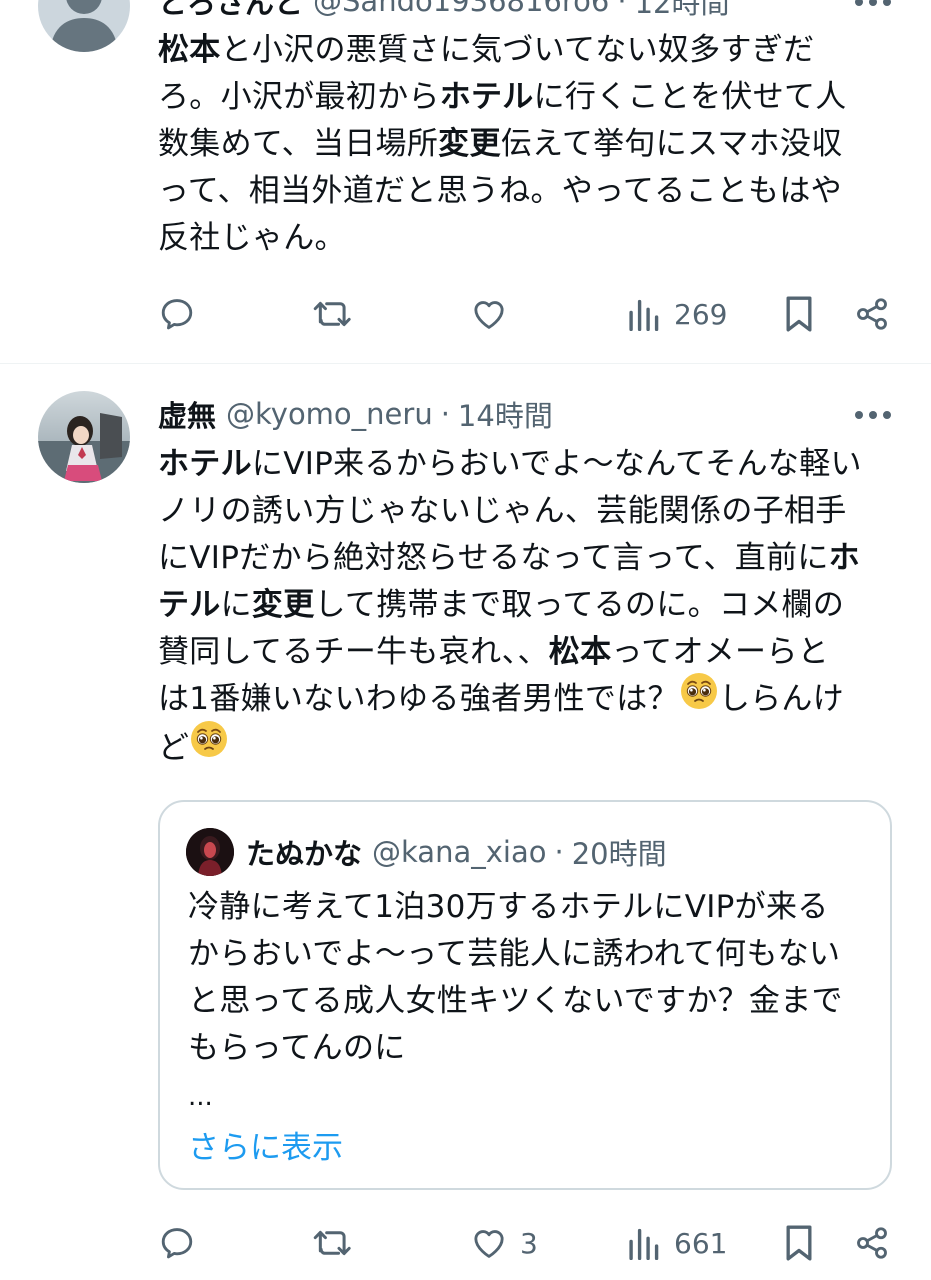 The height and width of the screenshot is (1280, 931). What do you see at coordinates (682, 11) in the screenshot?
I see `timestamp: 12時間` at bounding box center [682, 11].